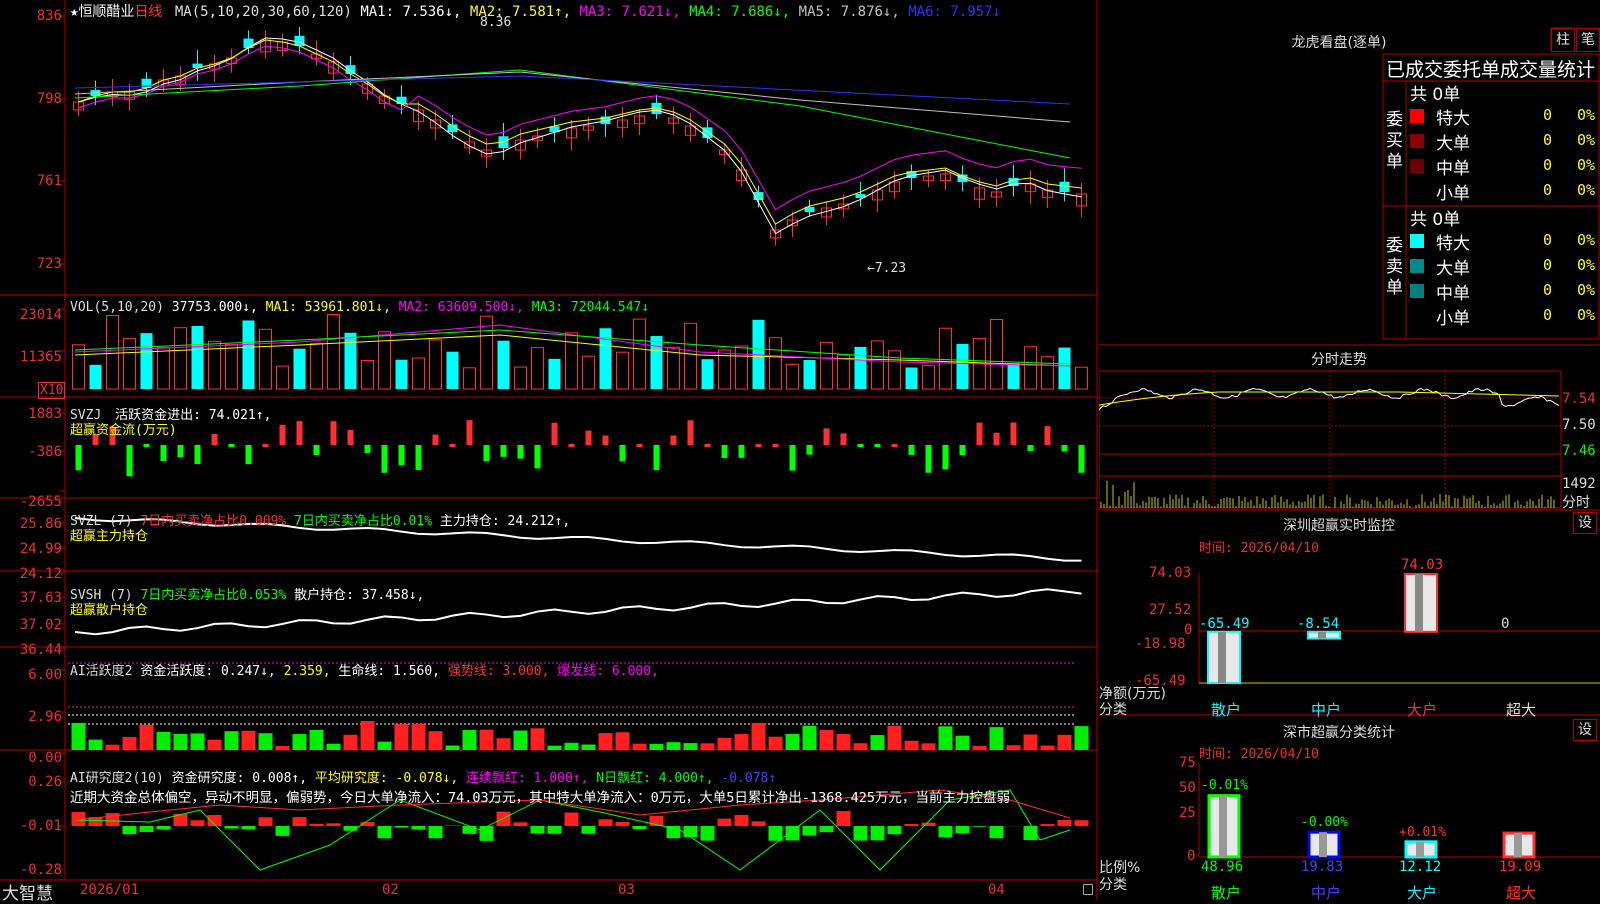 The height and width of the screenshot is (904, 1600). What do you see at coordinates (748, 778) in the screenshot?
I see `ai-research-t5: -0.078↑` at bounding box center [748, 778].